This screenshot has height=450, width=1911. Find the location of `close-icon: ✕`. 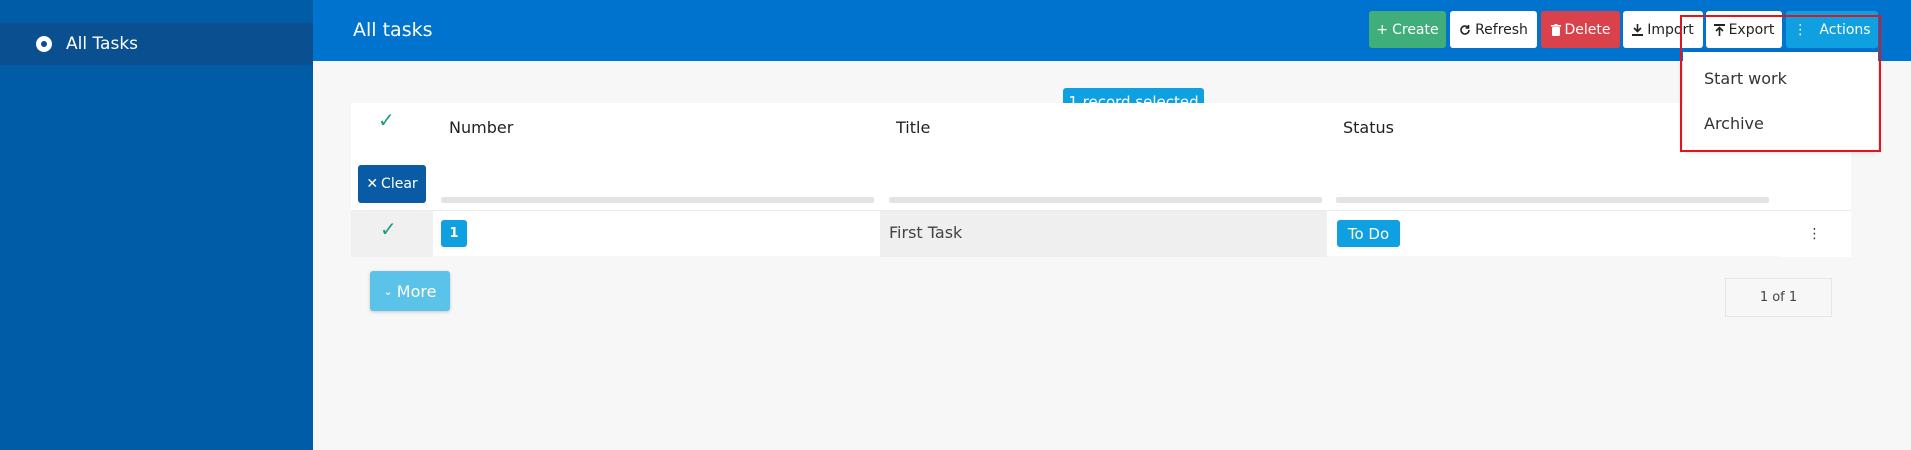

close-icon: ✕ is located at coordinates (372, 184).